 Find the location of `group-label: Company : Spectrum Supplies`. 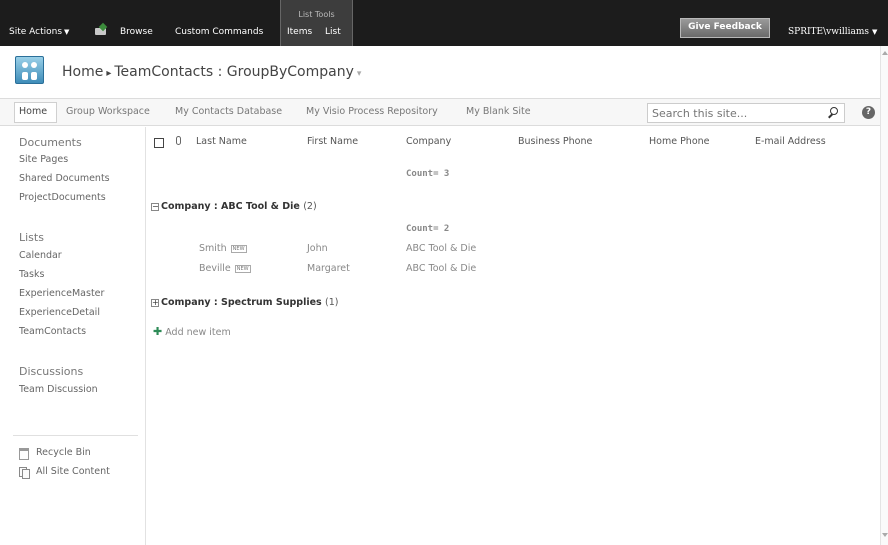

group-label: Company : Spectrum Supplies is located at coordinates (241, 302).